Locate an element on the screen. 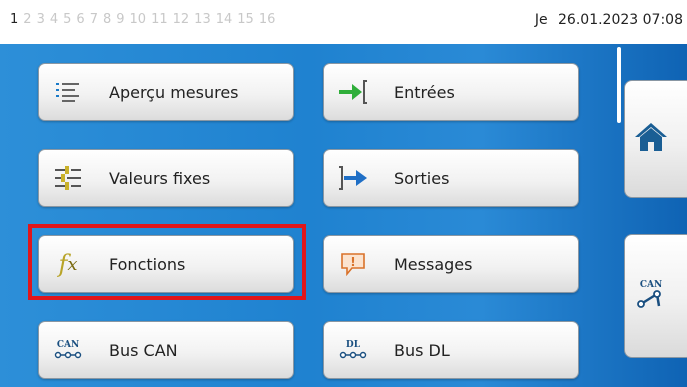  page-number: 3 is located at coordinates (41, 19).